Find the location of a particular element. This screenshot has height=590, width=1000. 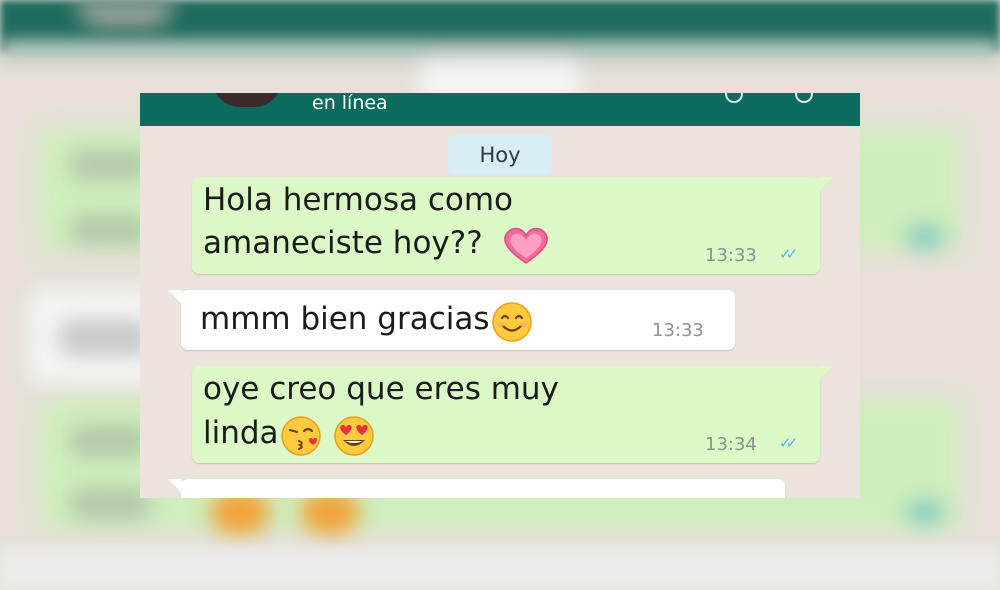

message-text-line-2: amaneciste hoy?? is located at coordinates (377, 243).